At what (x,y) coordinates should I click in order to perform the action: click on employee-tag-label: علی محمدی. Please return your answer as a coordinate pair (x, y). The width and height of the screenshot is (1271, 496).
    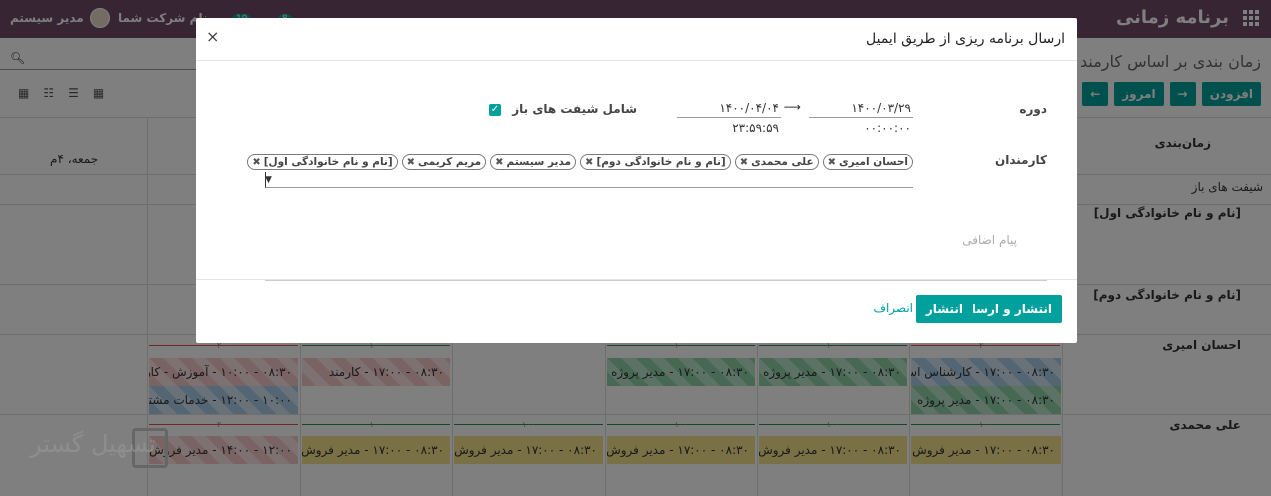
    Looking at the image, I should click on (782, 162).